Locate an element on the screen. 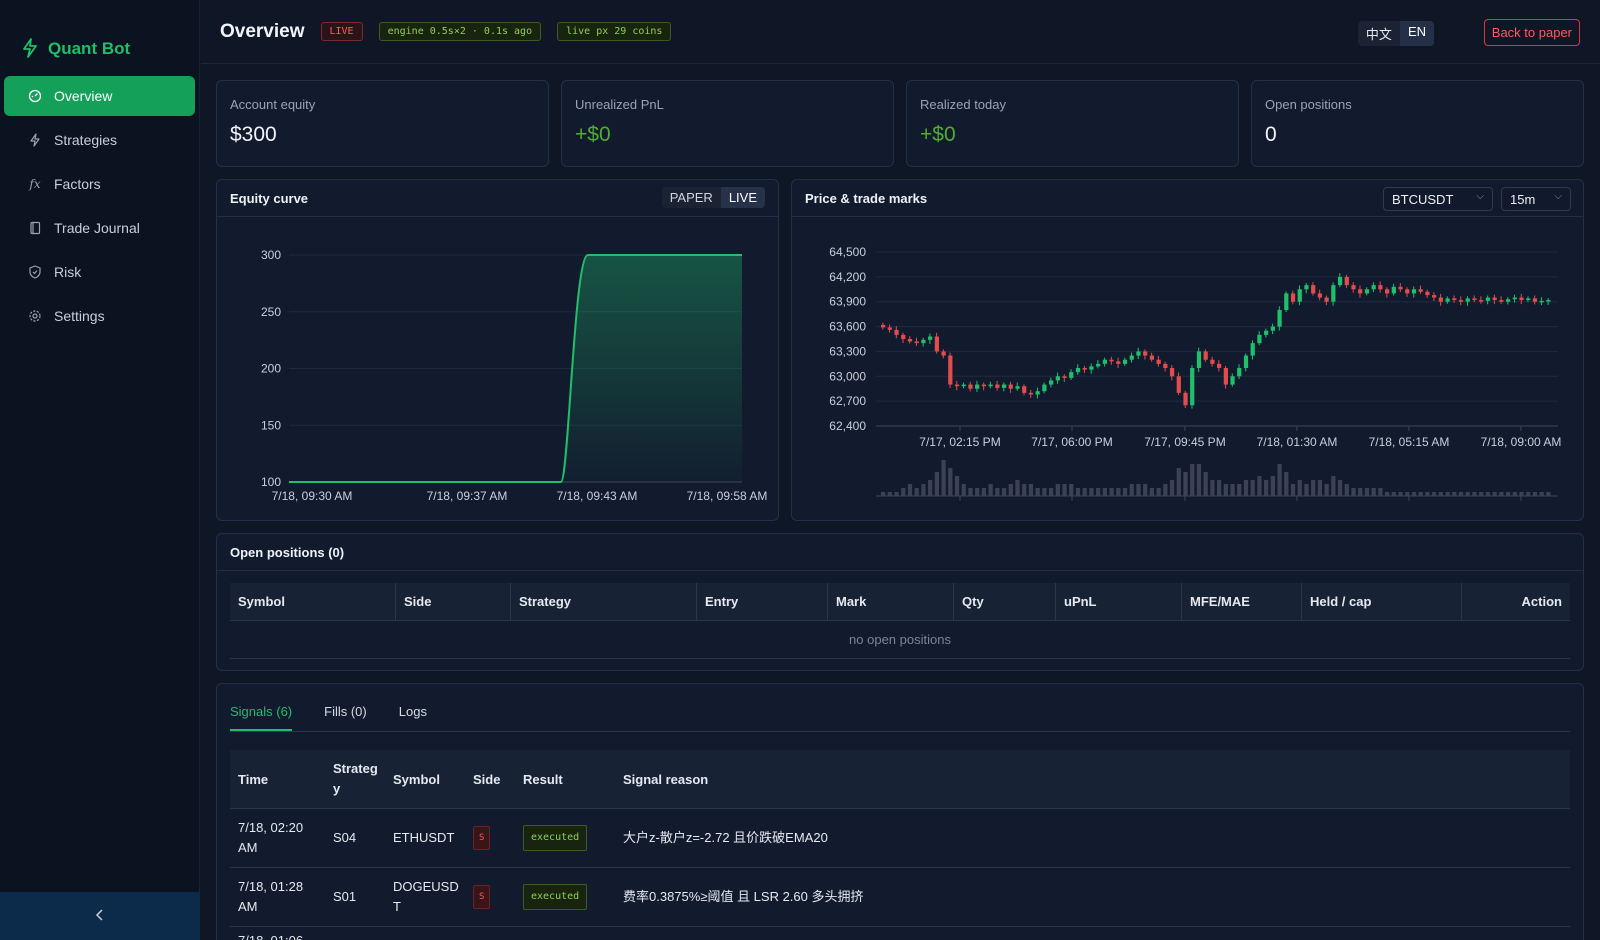 The width and height of the screenshot is (1600, 940). lang-en-button: EN is located at coordinates (1416, 33).